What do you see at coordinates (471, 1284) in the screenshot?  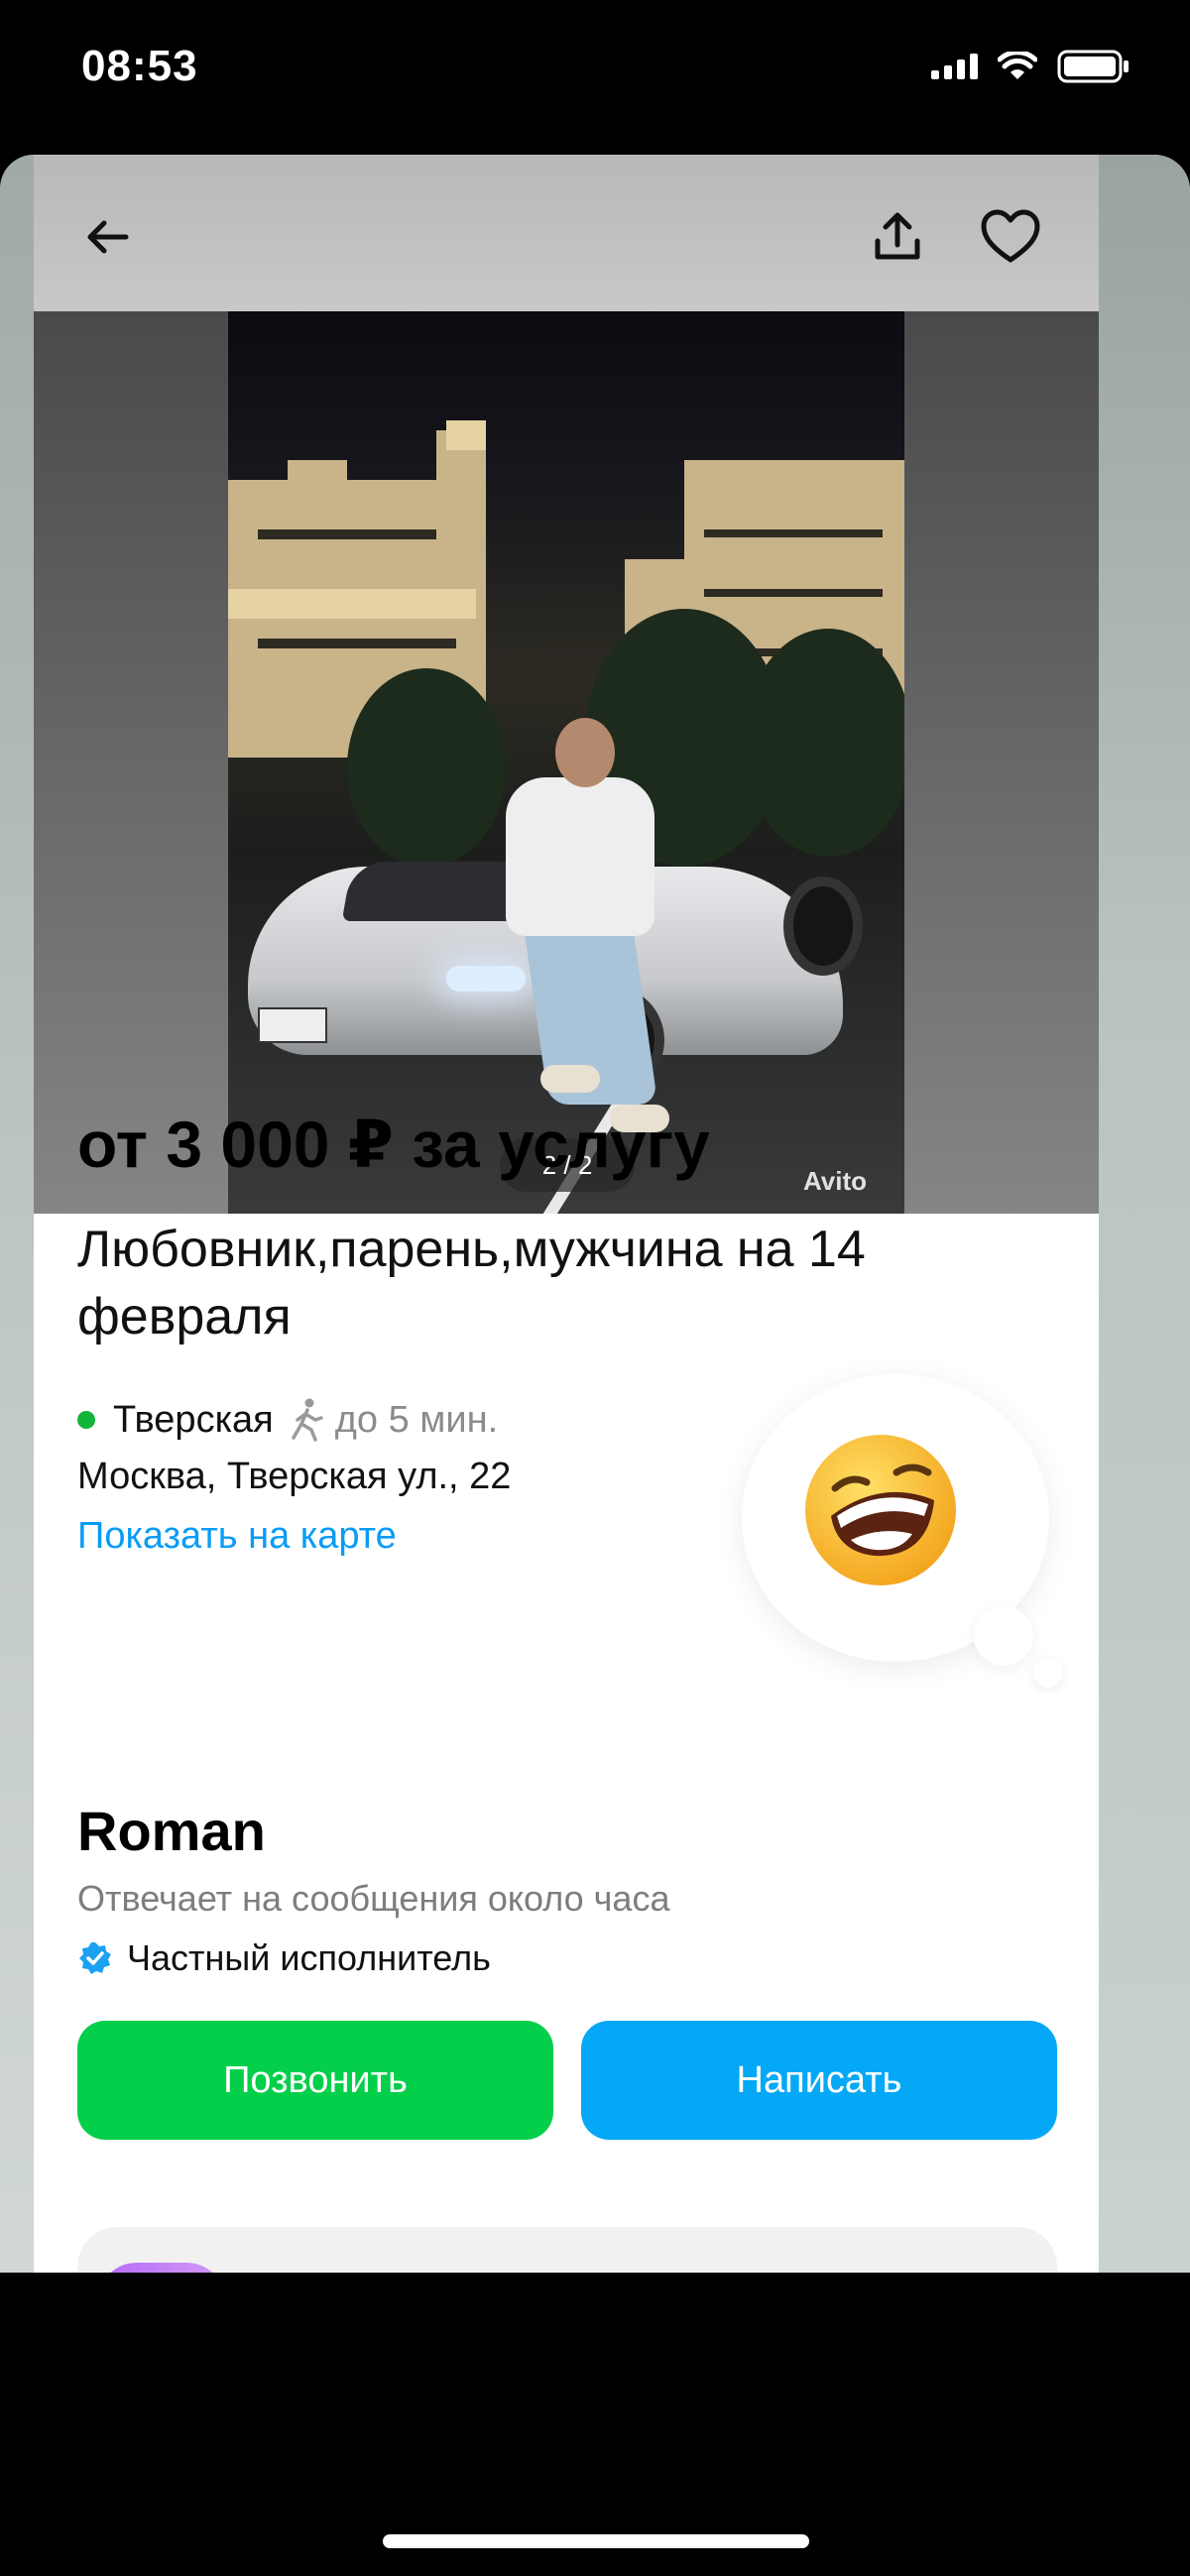 I see `listing-title: Любовник,парень,мужчина на 14 февраля` at bounding box center [471, 1284].